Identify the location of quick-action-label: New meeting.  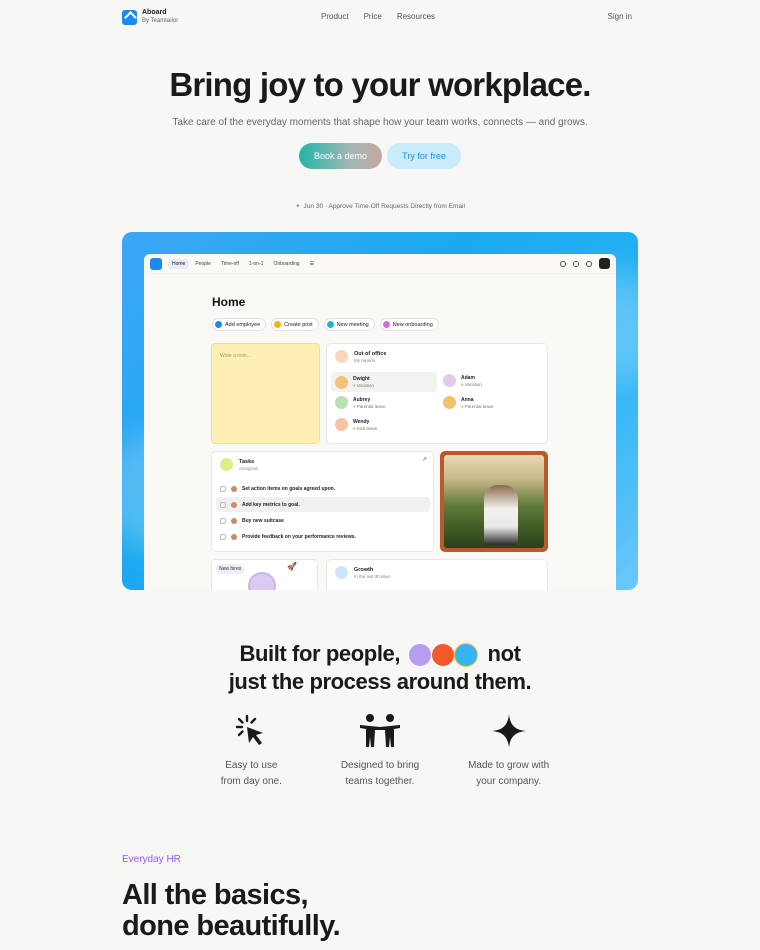
(352, 324).